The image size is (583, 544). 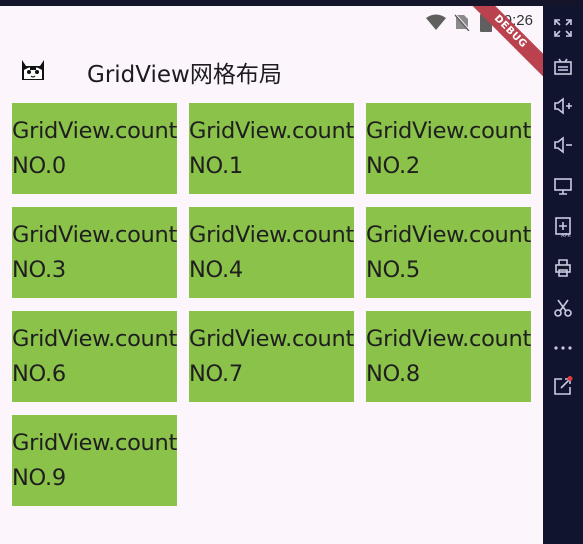 I want to click on page-title: GridView网格布局, so click(x=184, y=75).